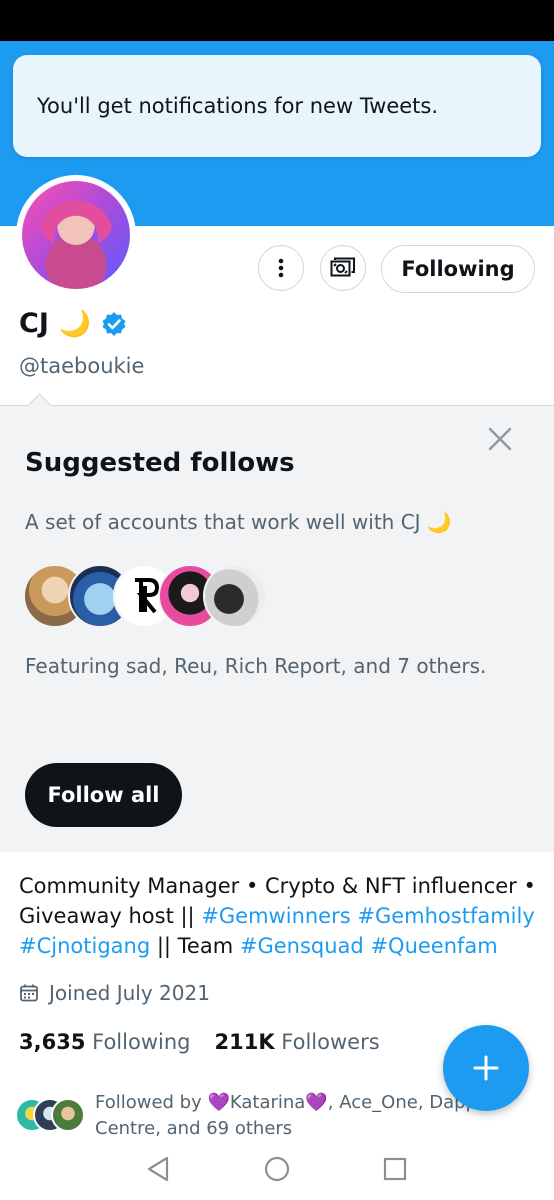 The height and width of the screenshot is (1200, 554). What do you see at coordinates (195, 946) in the screenshot?
I see `bio-text: || Team` at bounding box center [195, 946].